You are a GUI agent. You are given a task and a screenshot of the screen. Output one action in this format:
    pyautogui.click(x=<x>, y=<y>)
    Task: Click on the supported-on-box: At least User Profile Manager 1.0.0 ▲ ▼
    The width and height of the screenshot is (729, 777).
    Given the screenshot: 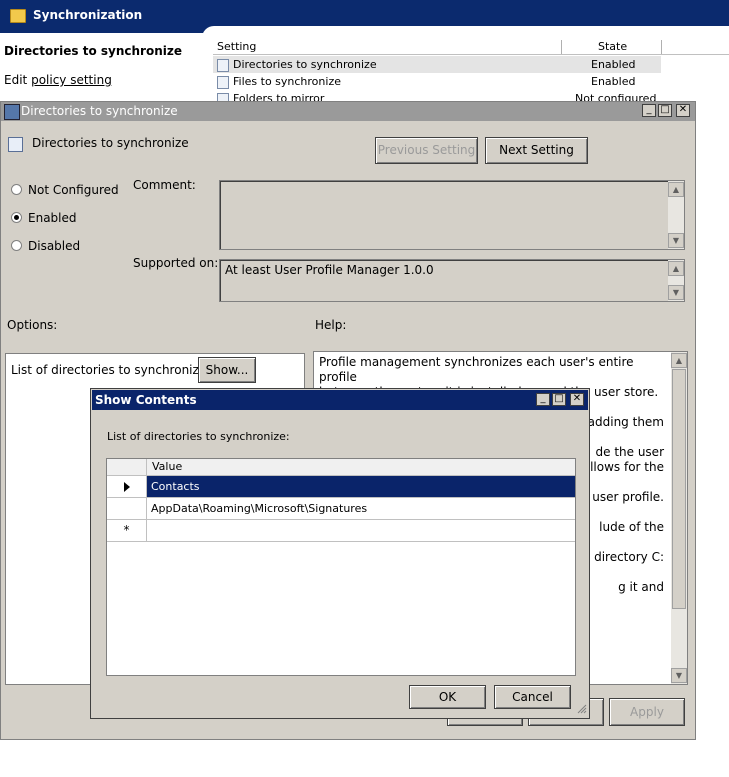 What is the action you would take?
    pyautogui.click(x=452, y=280)
    